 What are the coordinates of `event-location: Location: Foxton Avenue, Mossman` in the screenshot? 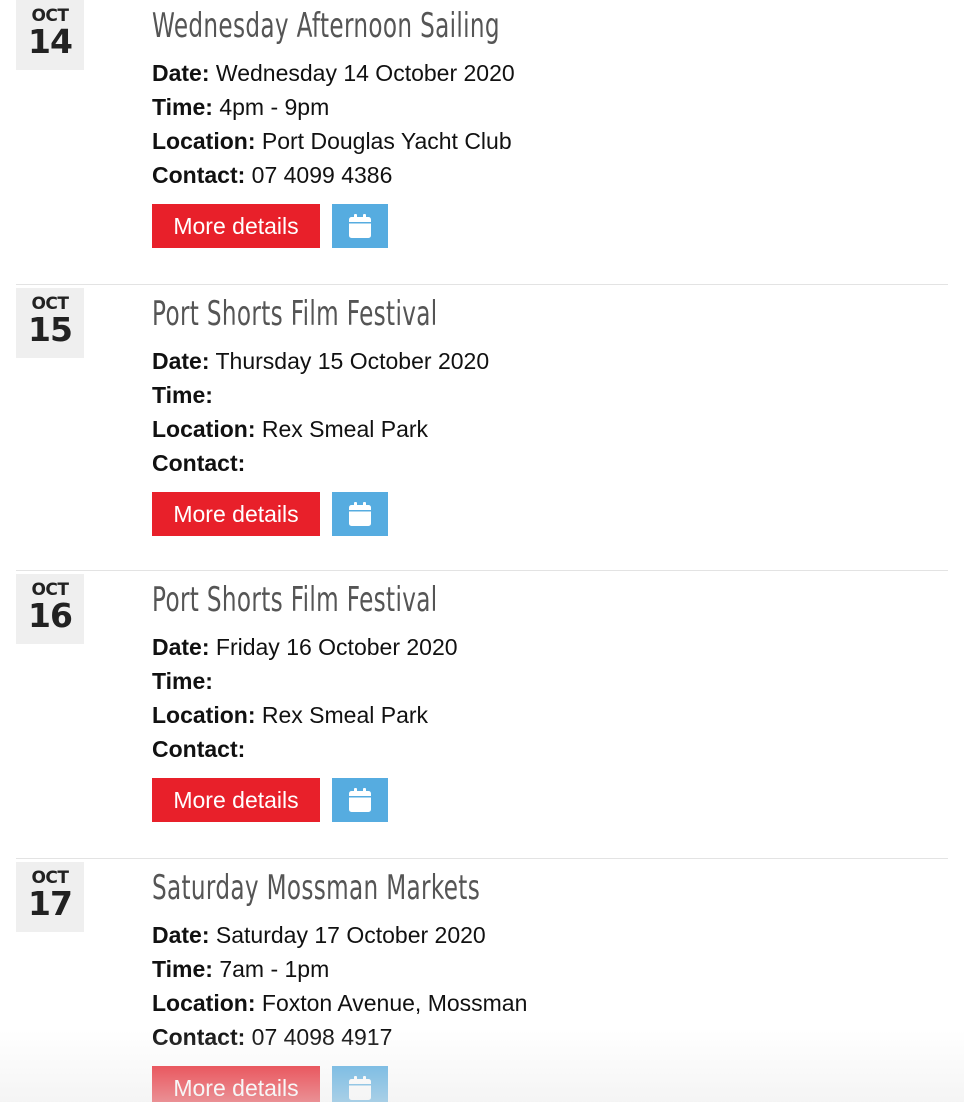 It's located at (339, 1003).